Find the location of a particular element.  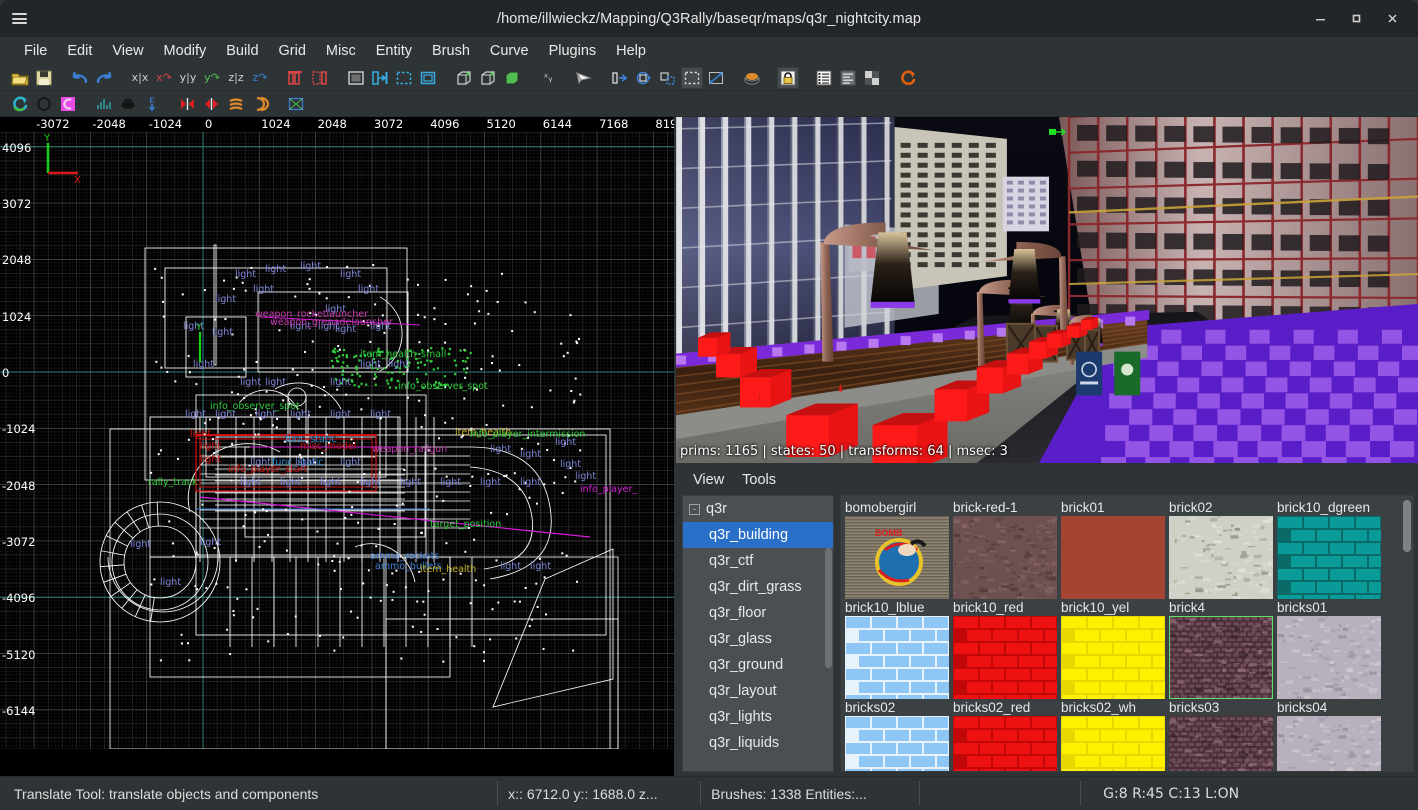

texture-menu-tools: Tools is located at coordinates (759, 480).